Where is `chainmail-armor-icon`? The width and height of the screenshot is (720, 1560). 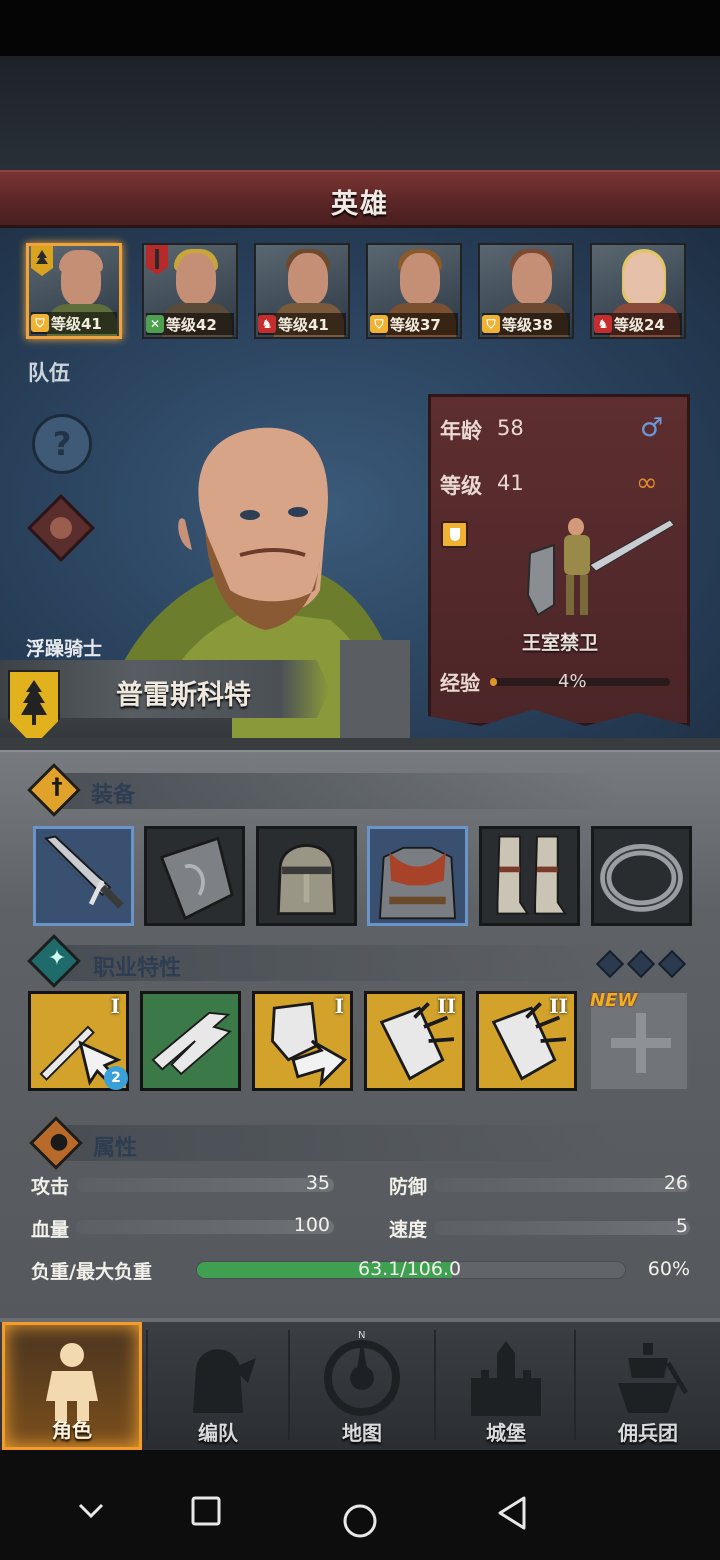
chainmail-armor-icon is located at coordinates (417, 883).